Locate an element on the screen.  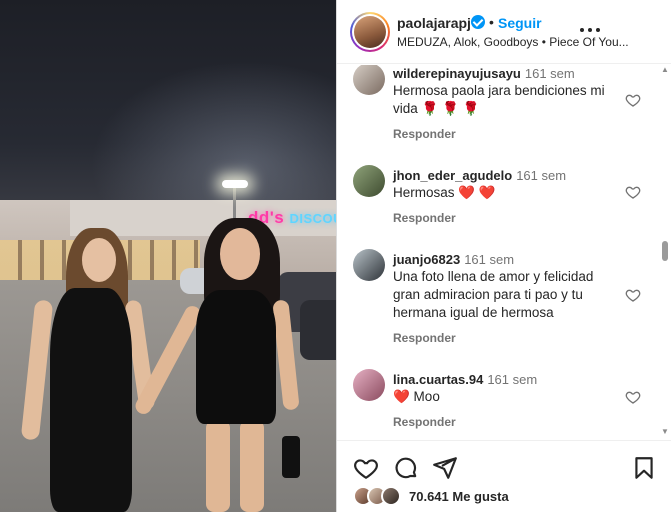
verified-badge-icon is located at coordinates (478, 22).